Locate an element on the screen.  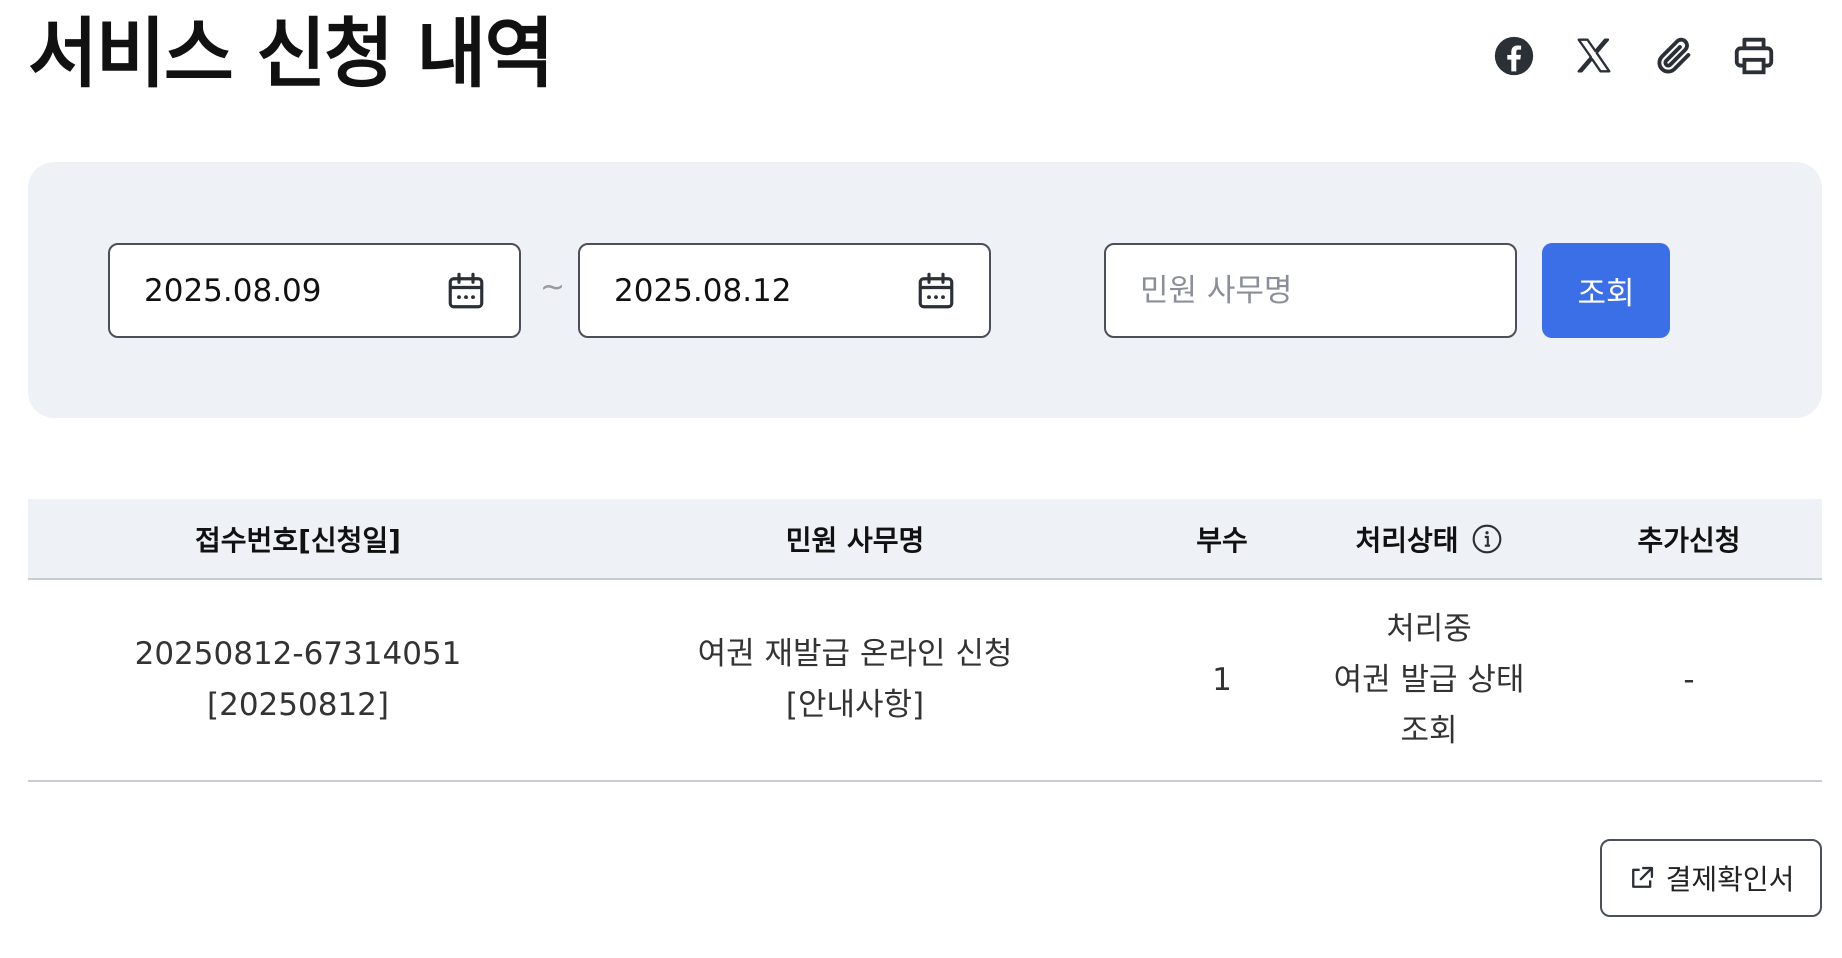
status-cell: 처리중 여권 발급 상태 조회 is located at coordinates (1429, 680).